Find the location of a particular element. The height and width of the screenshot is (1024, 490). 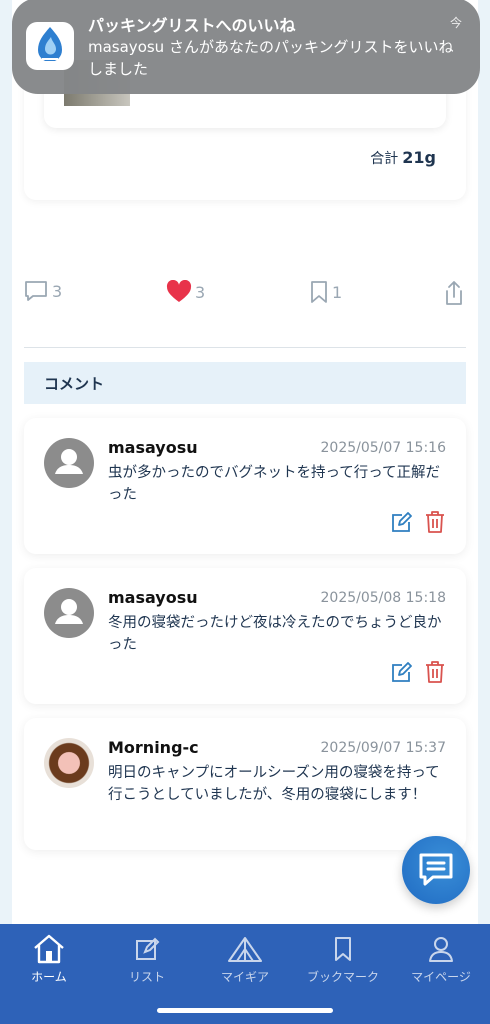

comments-header: コメント is located at coordinates (245, 383).